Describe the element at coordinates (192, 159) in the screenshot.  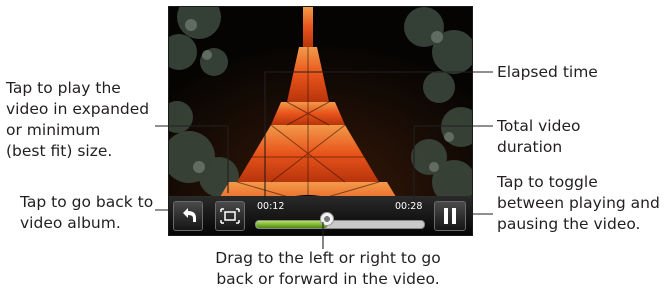
I see `leader-expand` at that location.